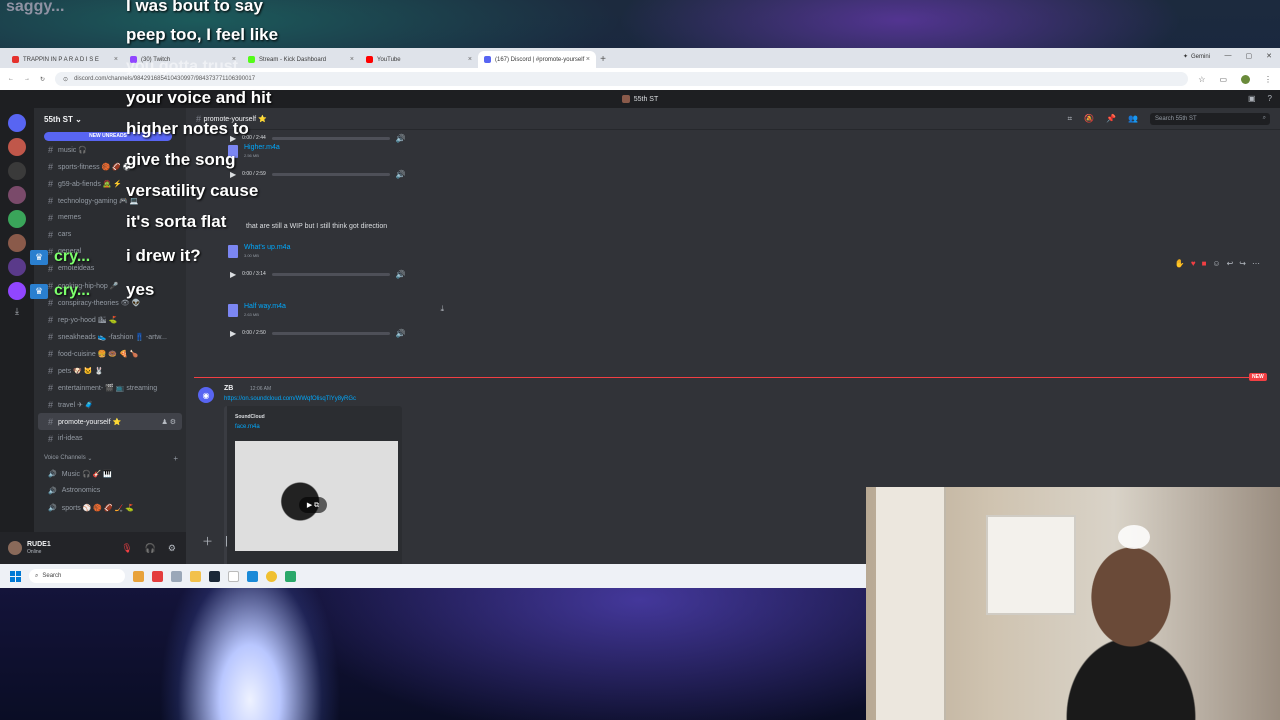 This screenshot has height=720, width=1280. What do you see at coordinates (175, 458) in the screenshot?
I see `add-channel-icon: +` at bounding box center [175, 458].